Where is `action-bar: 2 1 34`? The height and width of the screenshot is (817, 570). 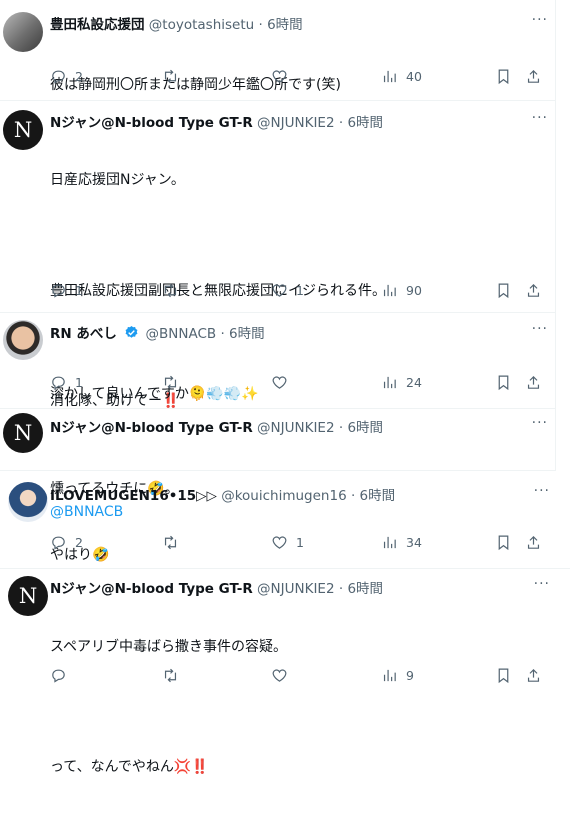 action-bar: 2 1 34 is located at coordinates (298, 544).